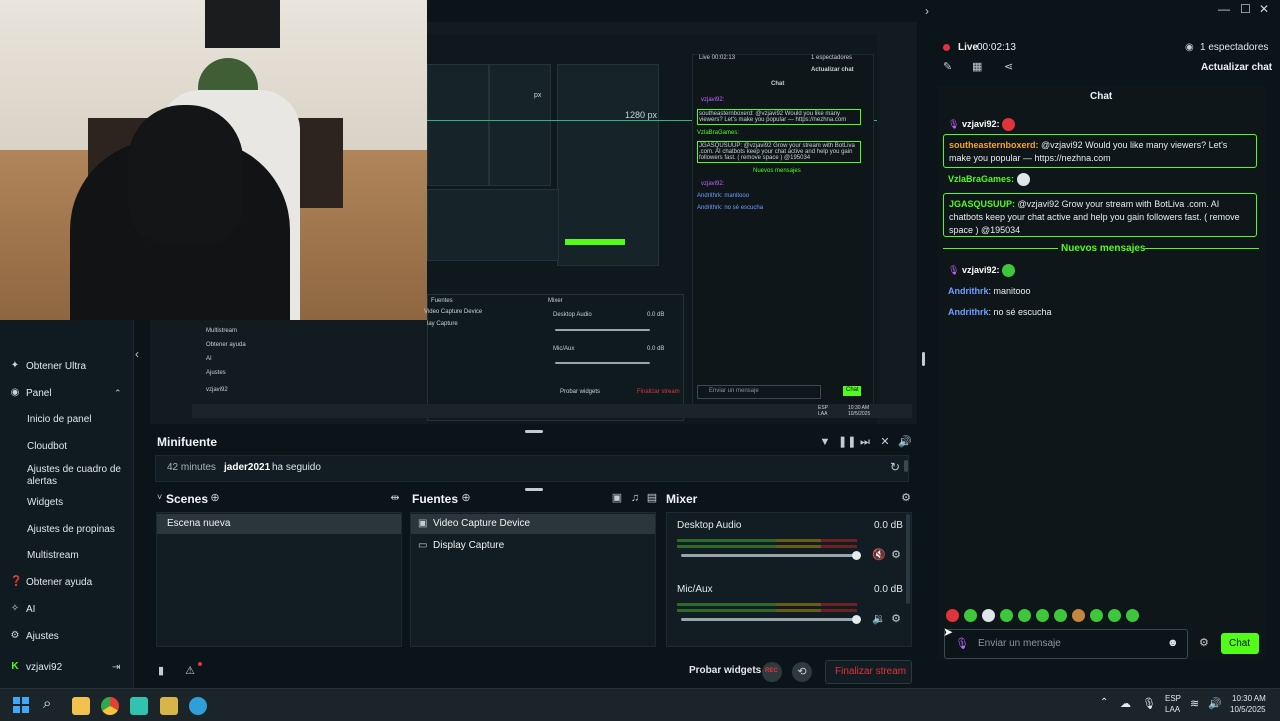 This screenshot has height=721, width=1280. Describe the element at coordinates (77, 556) in the screenshot. I see `sidebar-sub-multistream: Multistream` at that location.